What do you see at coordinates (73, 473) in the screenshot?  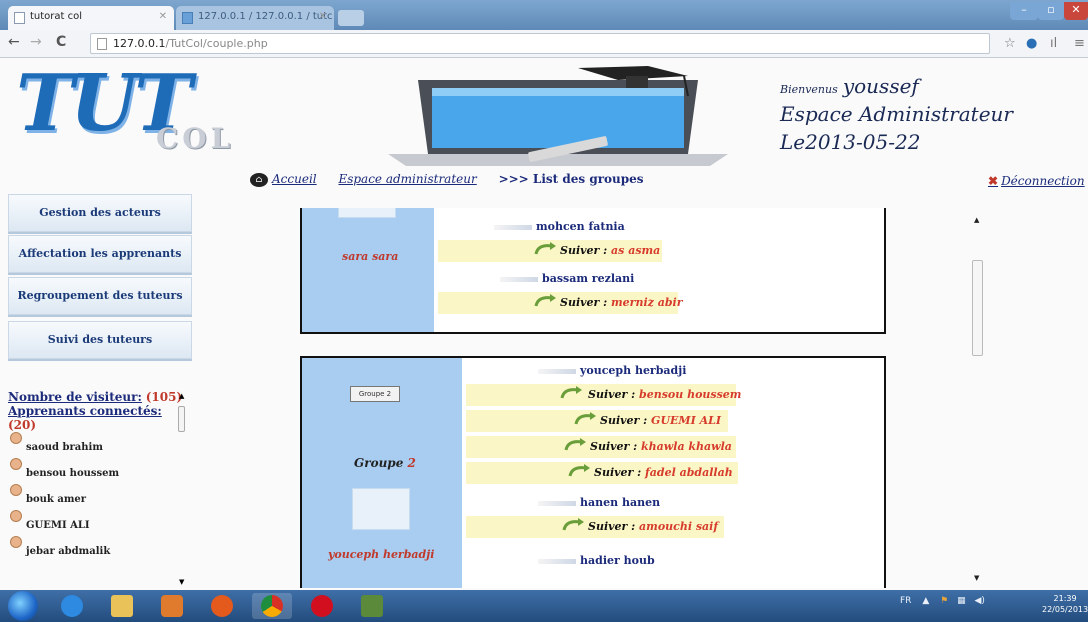 I see `user-name: bensou houssem` at bounding box center [73, 473].